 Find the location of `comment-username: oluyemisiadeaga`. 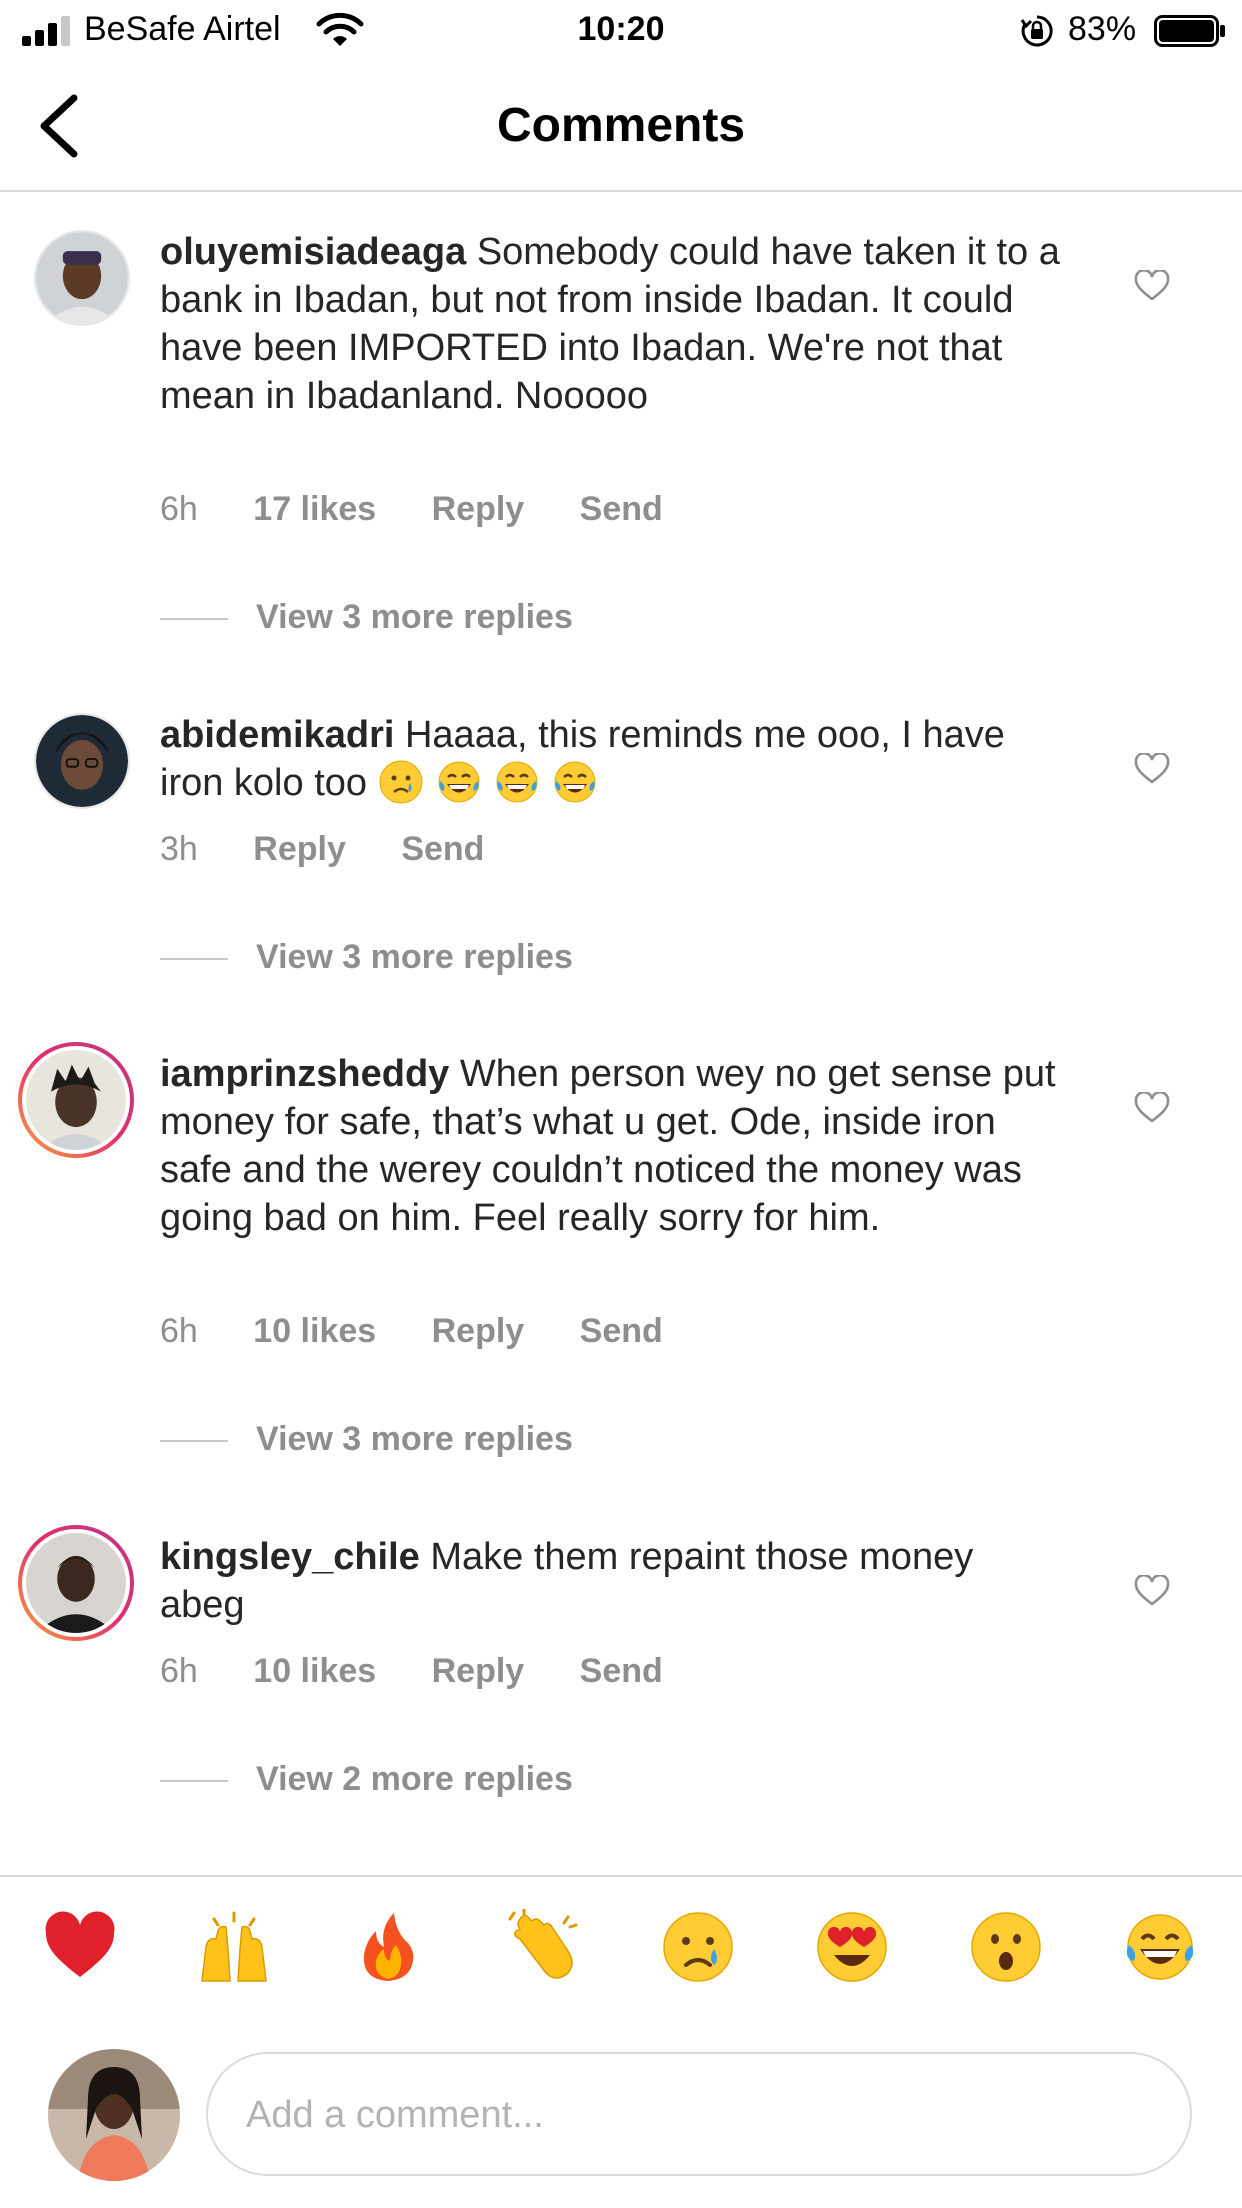

comment-username: oluyemisiadeaga is located at coordinates (313, 252).